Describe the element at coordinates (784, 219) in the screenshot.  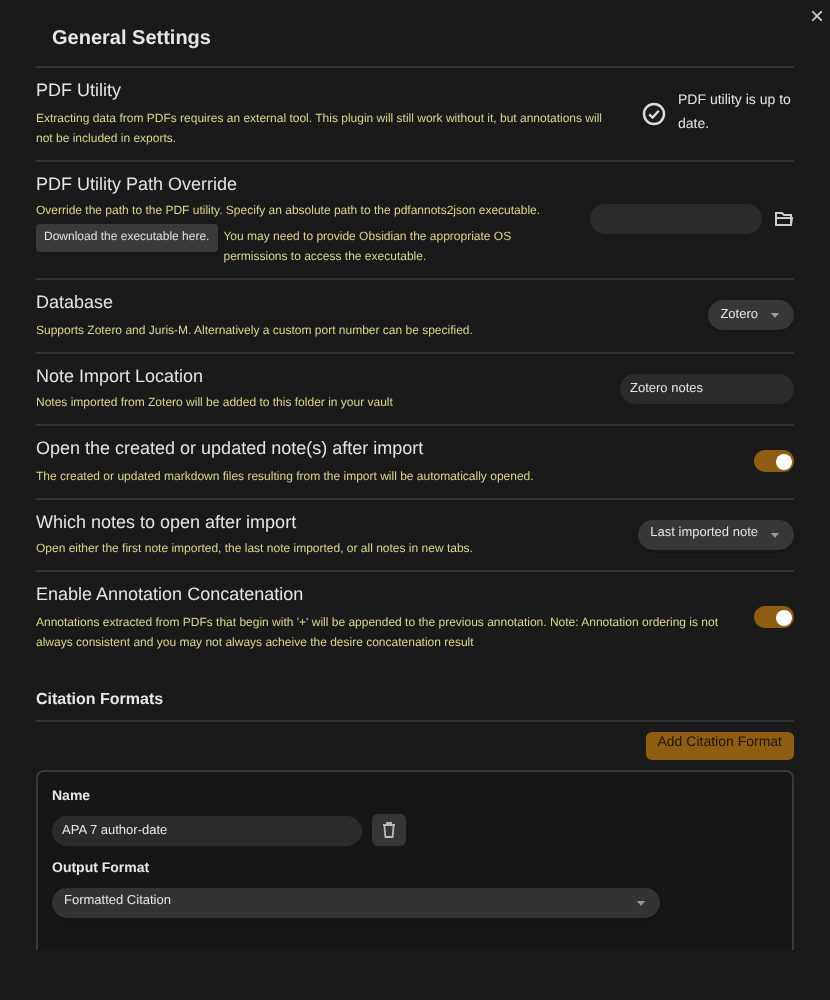
I see `folder-icon` at that location.